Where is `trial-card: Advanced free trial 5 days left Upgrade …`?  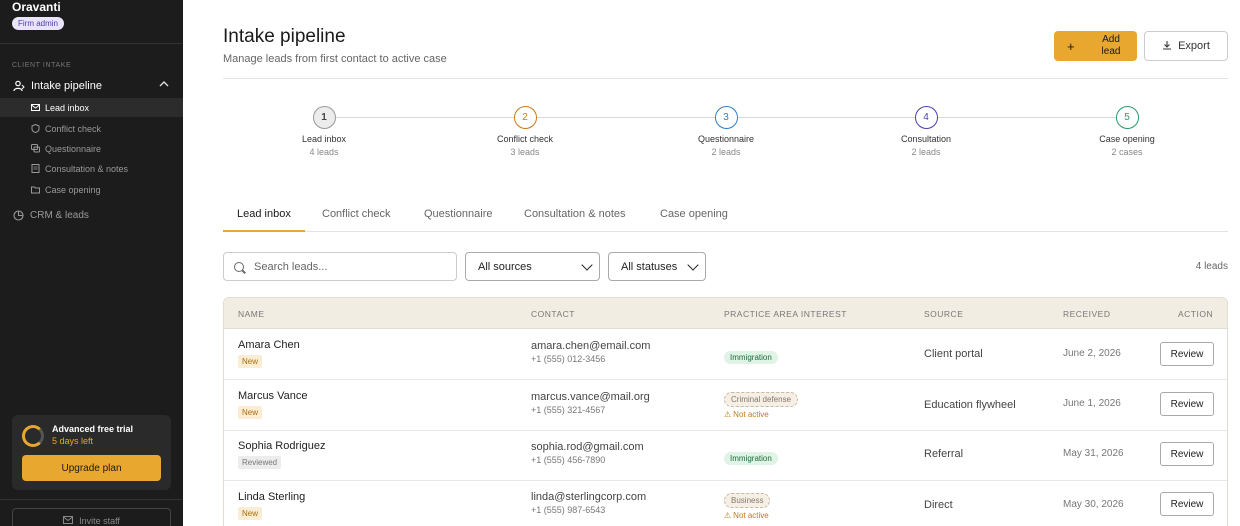 trial-card: Advanced free trial 5 days left Upgrade … is located at coordinates (91, 452).